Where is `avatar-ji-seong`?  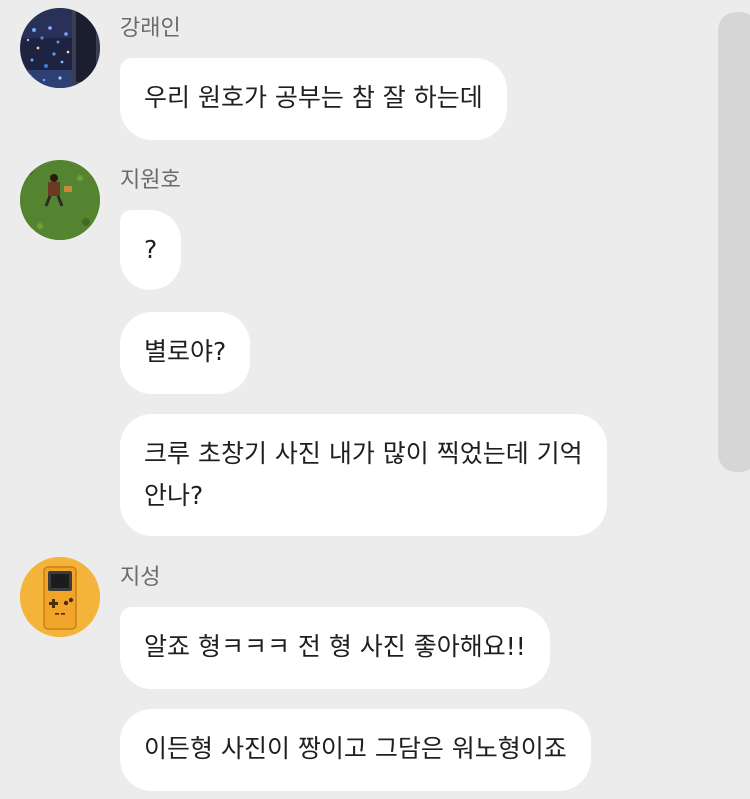
avatar-ji-seong is located at coordinates (60, 597).